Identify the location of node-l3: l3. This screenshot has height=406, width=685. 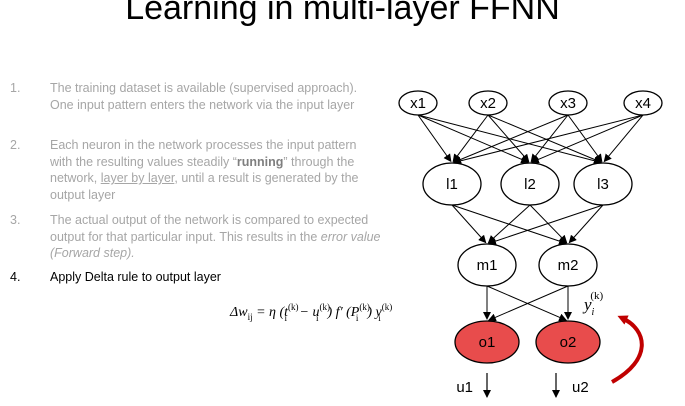
(603, 184).